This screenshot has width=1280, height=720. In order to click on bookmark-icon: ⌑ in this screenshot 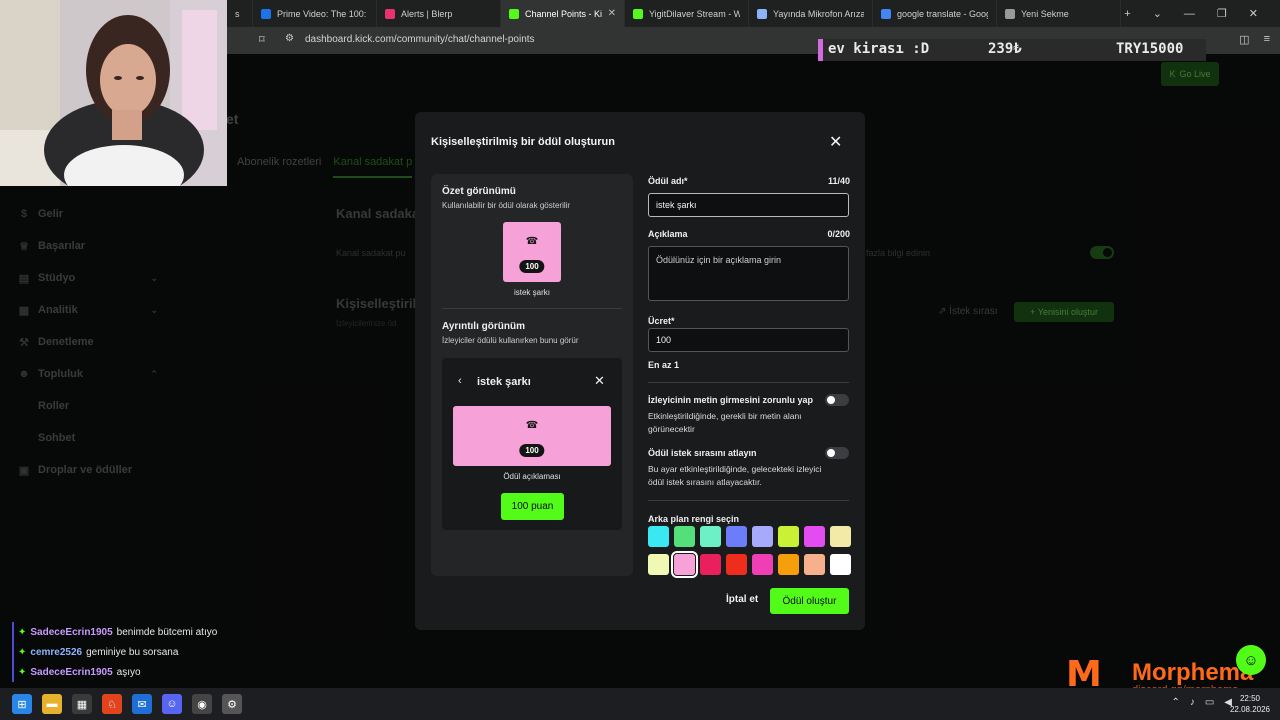, I will do `click(262, 39)`.